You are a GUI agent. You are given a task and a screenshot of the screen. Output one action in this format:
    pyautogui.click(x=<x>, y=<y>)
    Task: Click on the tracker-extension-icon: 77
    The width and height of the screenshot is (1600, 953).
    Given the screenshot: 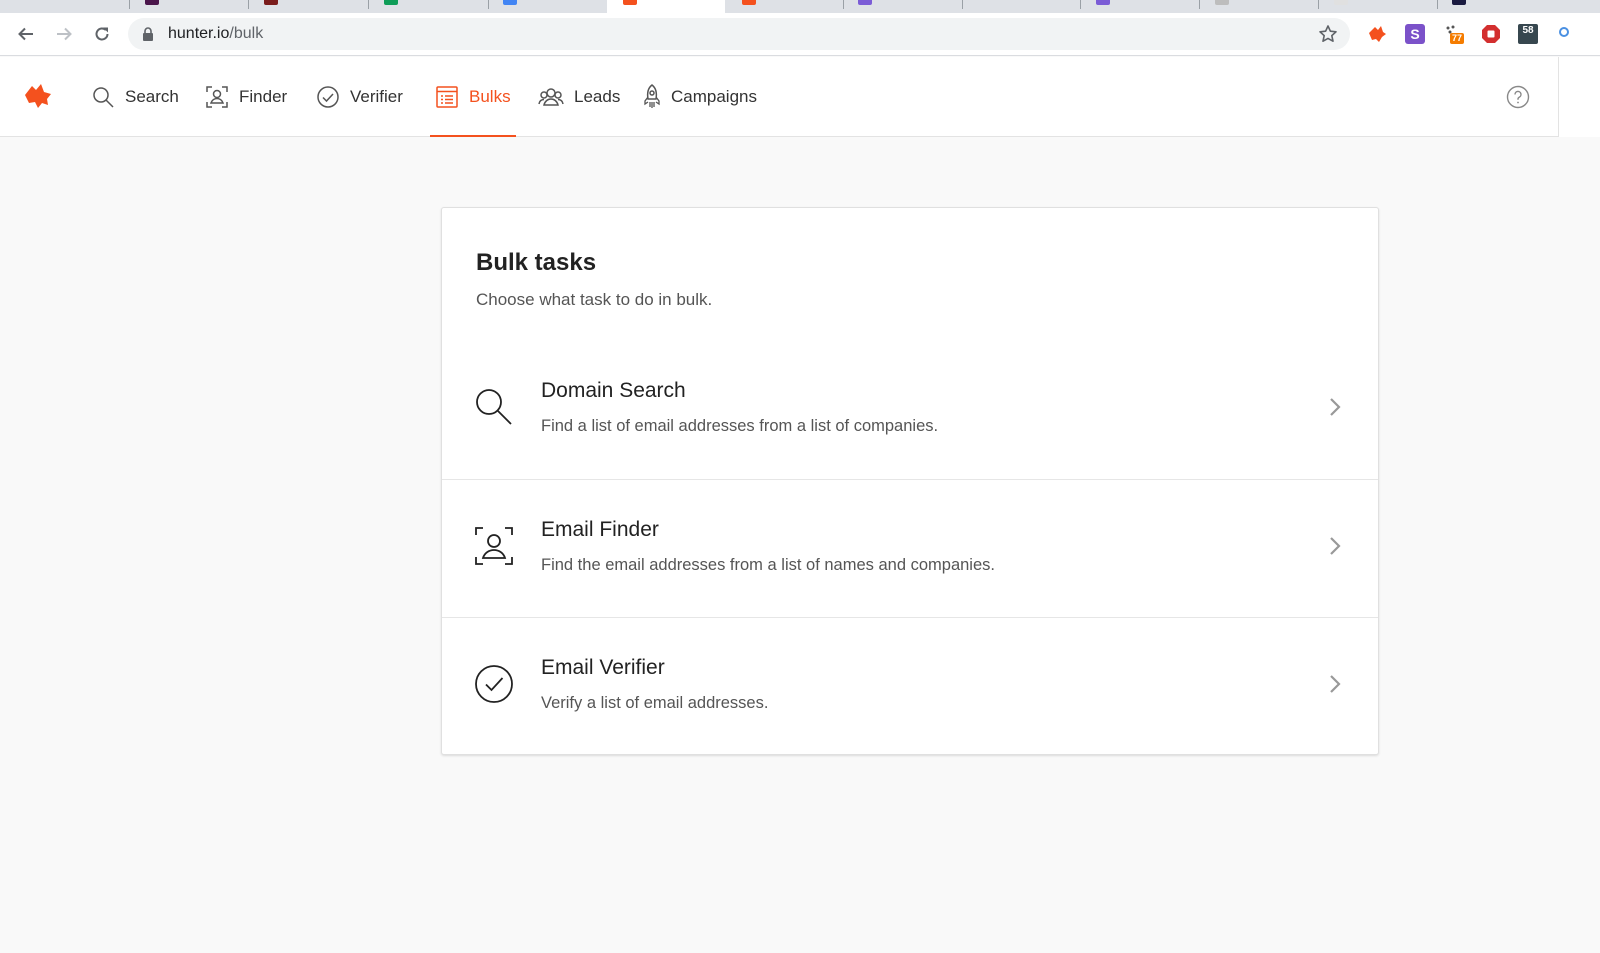 What is the action you would take?
    pyautogui.click(x=1454, y=34)
    